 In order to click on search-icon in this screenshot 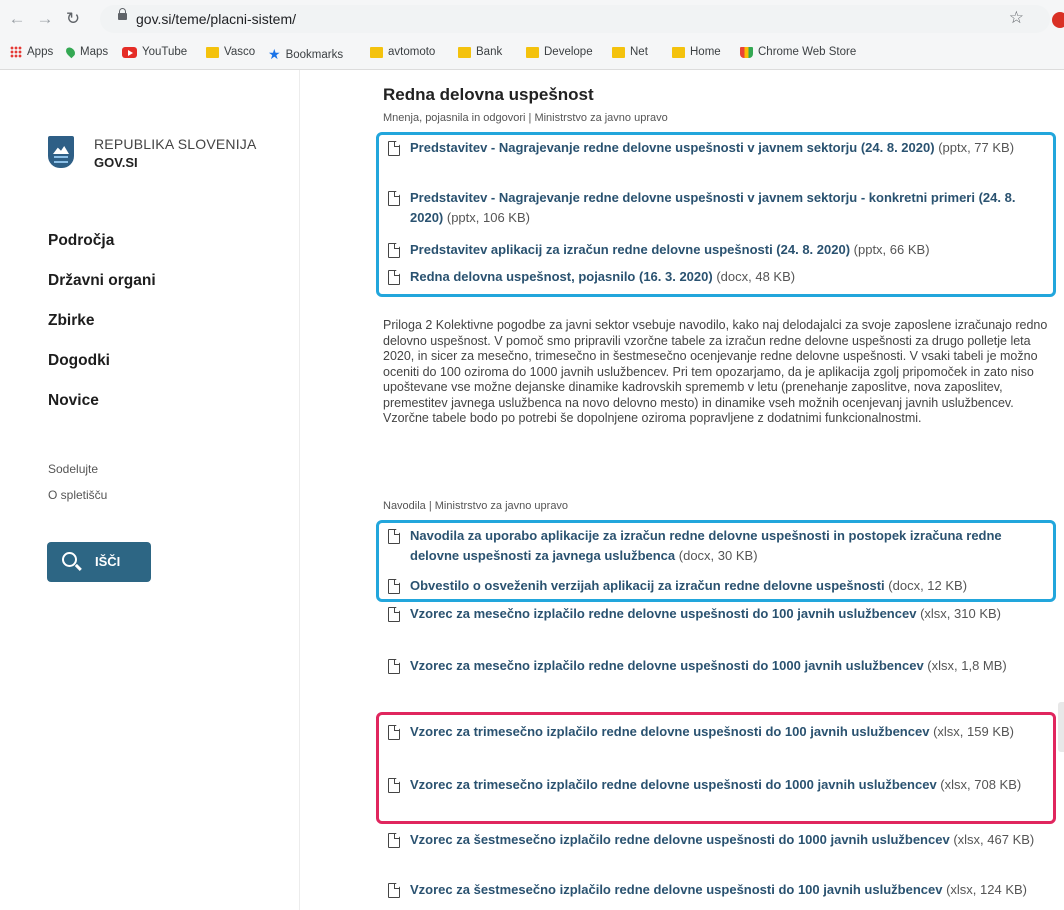, I will do `click(69, 559)`.